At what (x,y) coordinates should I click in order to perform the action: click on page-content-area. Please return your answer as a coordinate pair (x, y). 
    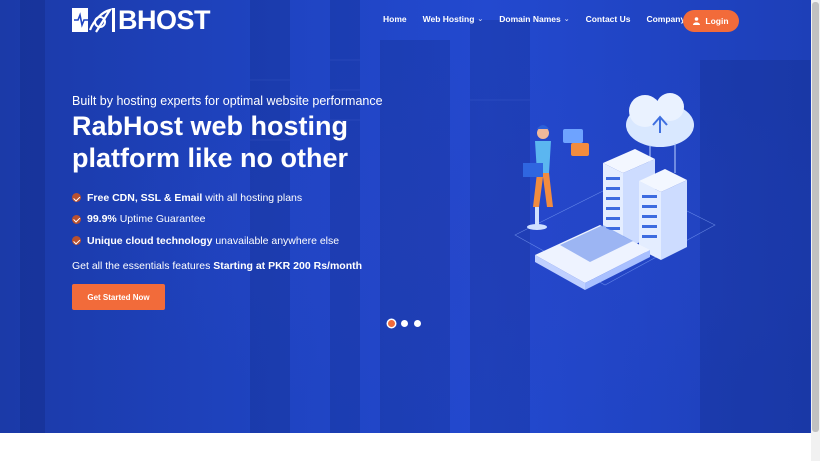
    Looking at the image, I should click on (405, 447).